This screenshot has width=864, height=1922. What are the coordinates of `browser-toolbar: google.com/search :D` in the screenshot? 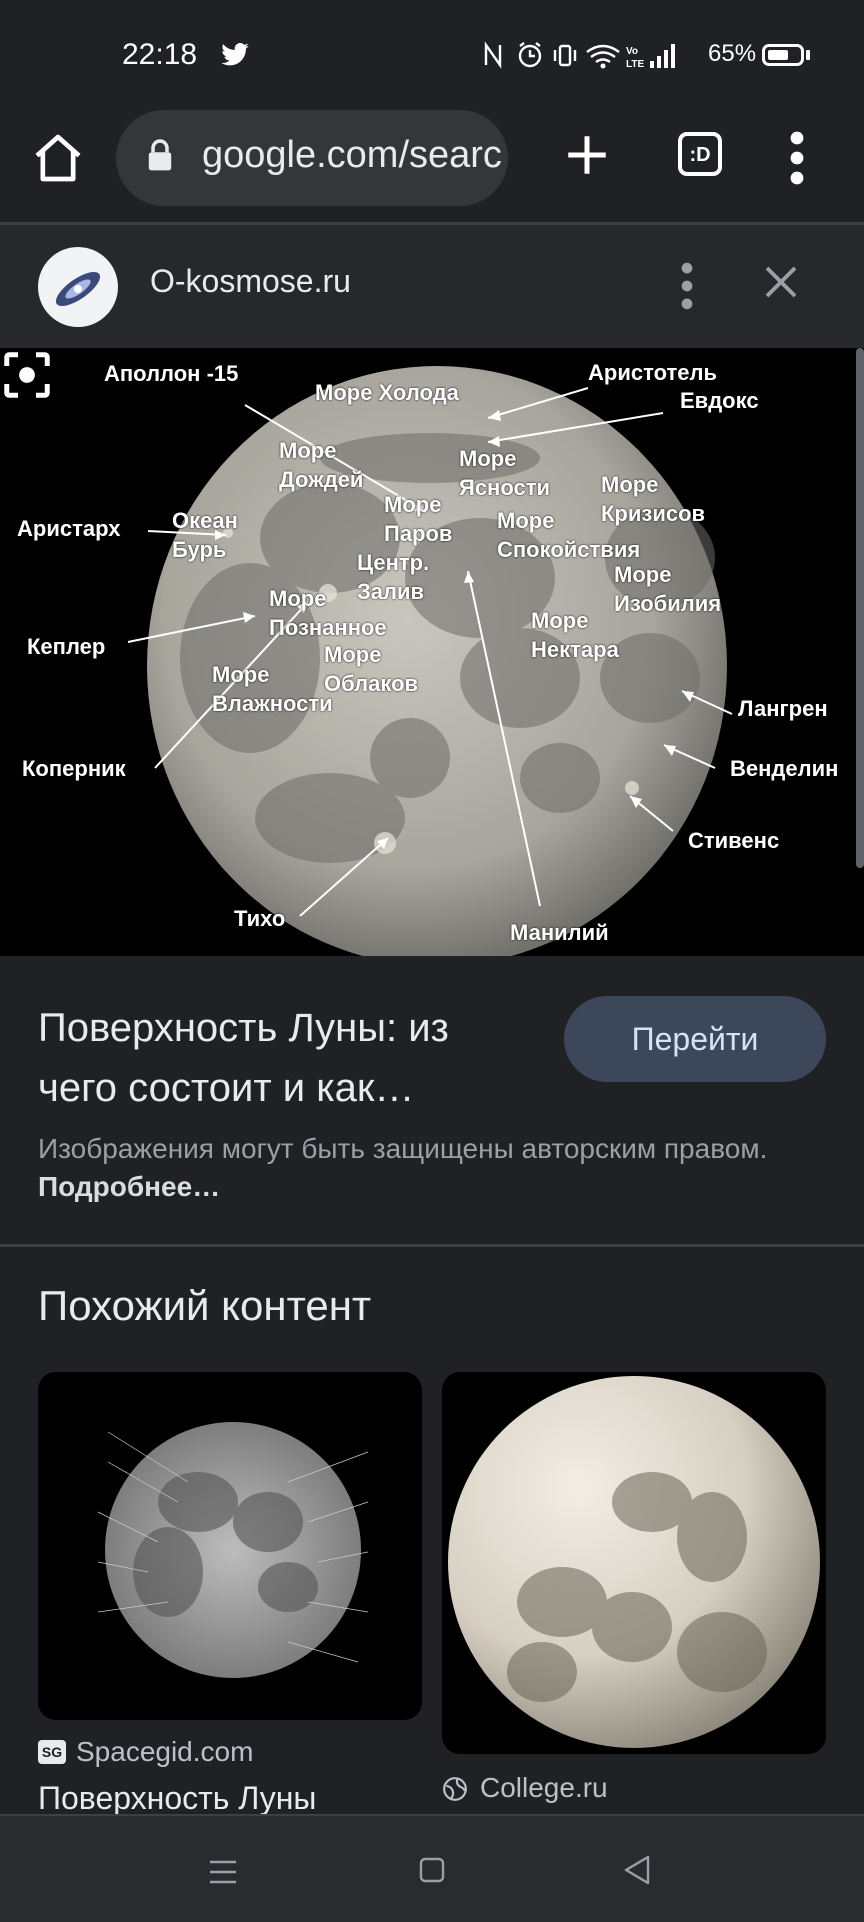 It's located at (432, 166).